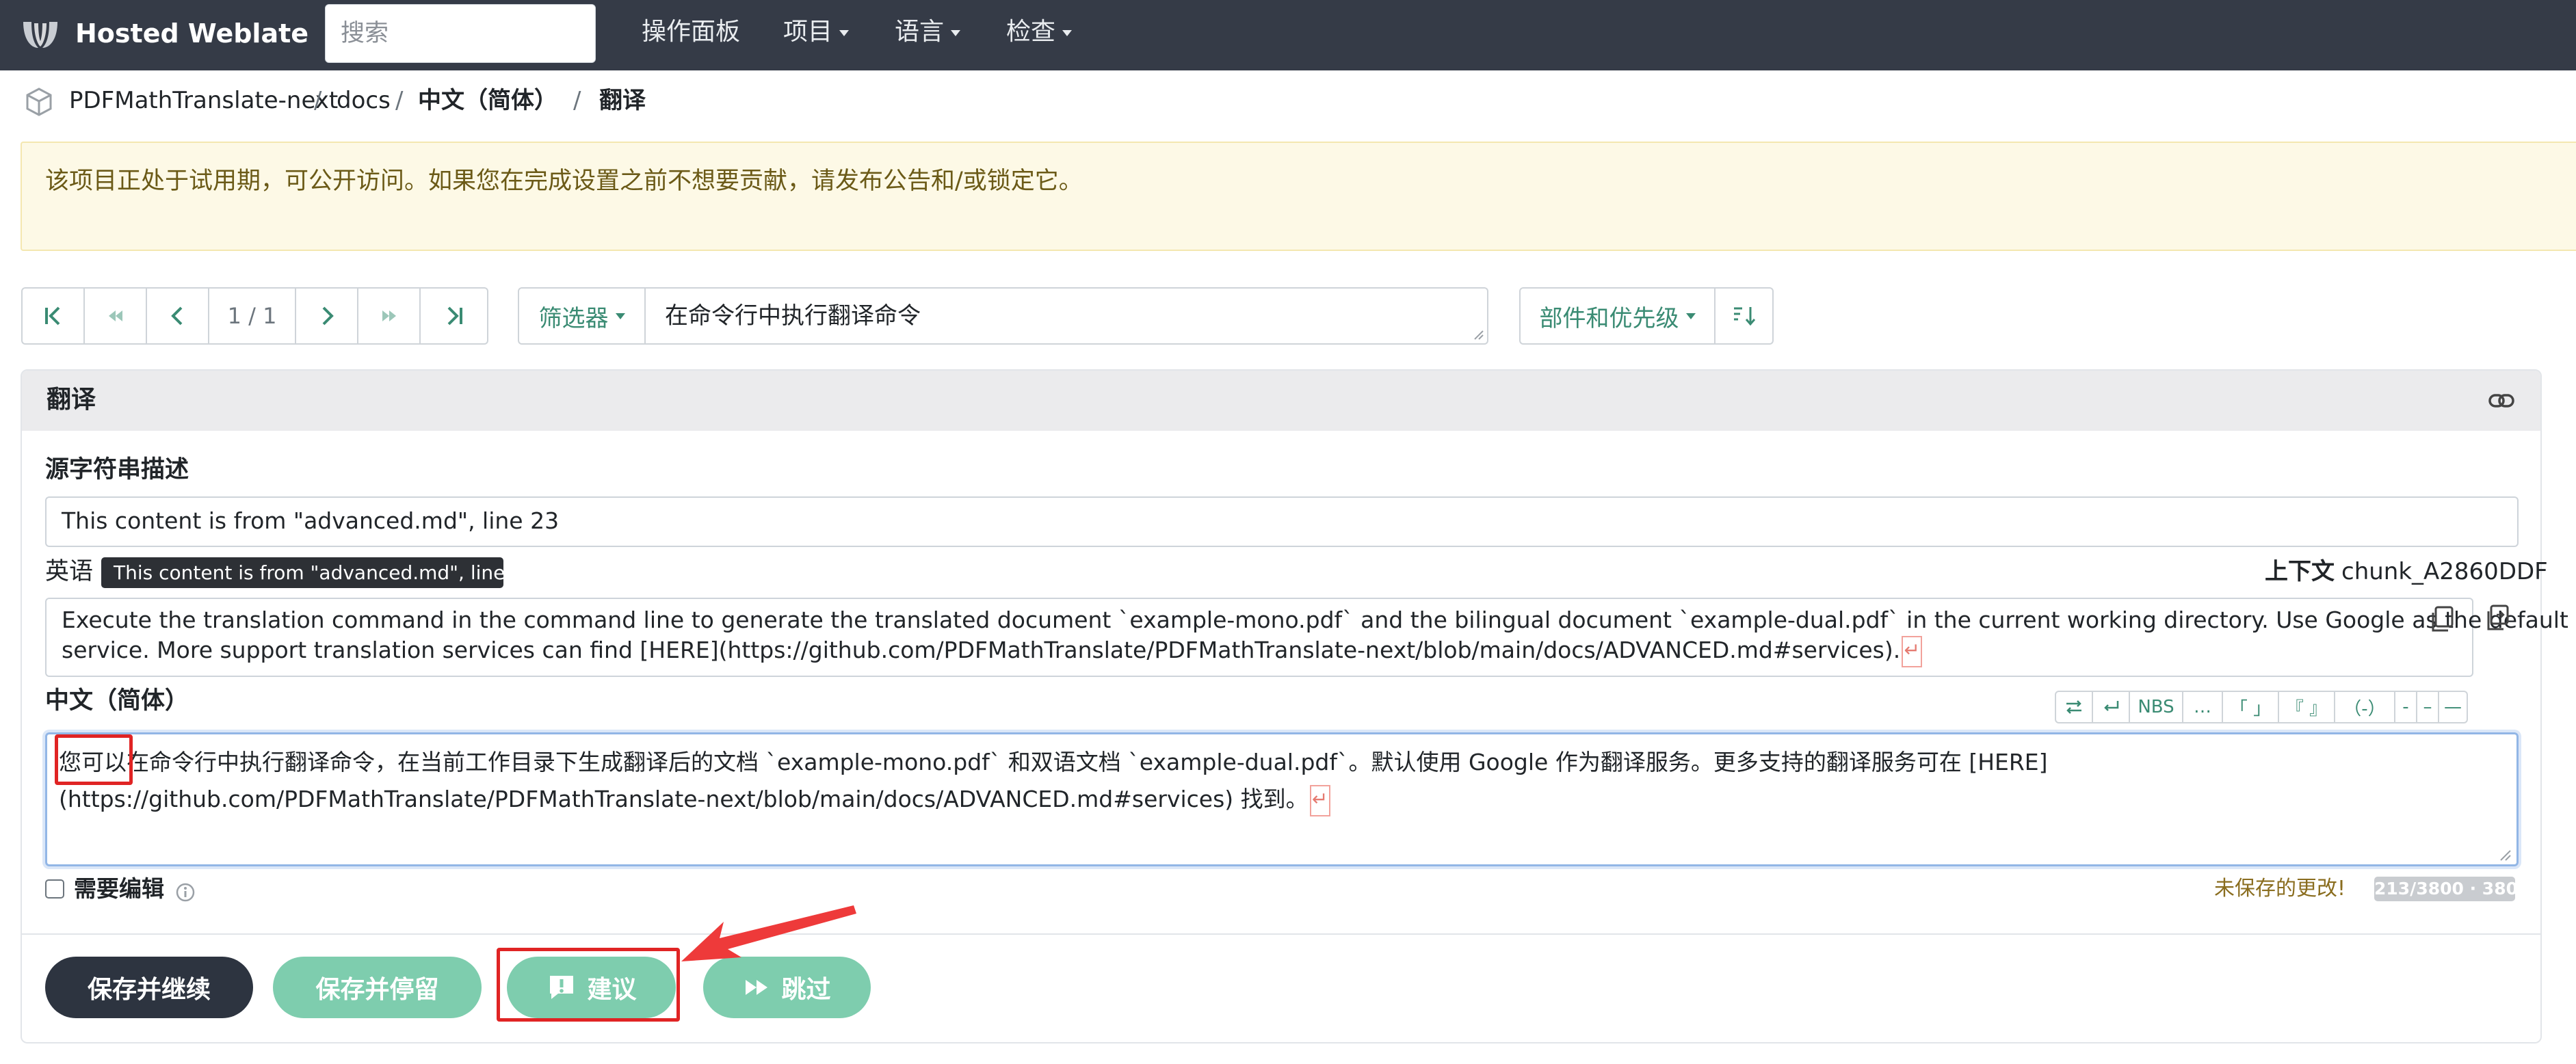 The image size is (2576, 1064). Describe the element at coordinates (1066, 316) in the screenshot. I see `filter-query-input: 在命令行中执行翻译命令` at that location.